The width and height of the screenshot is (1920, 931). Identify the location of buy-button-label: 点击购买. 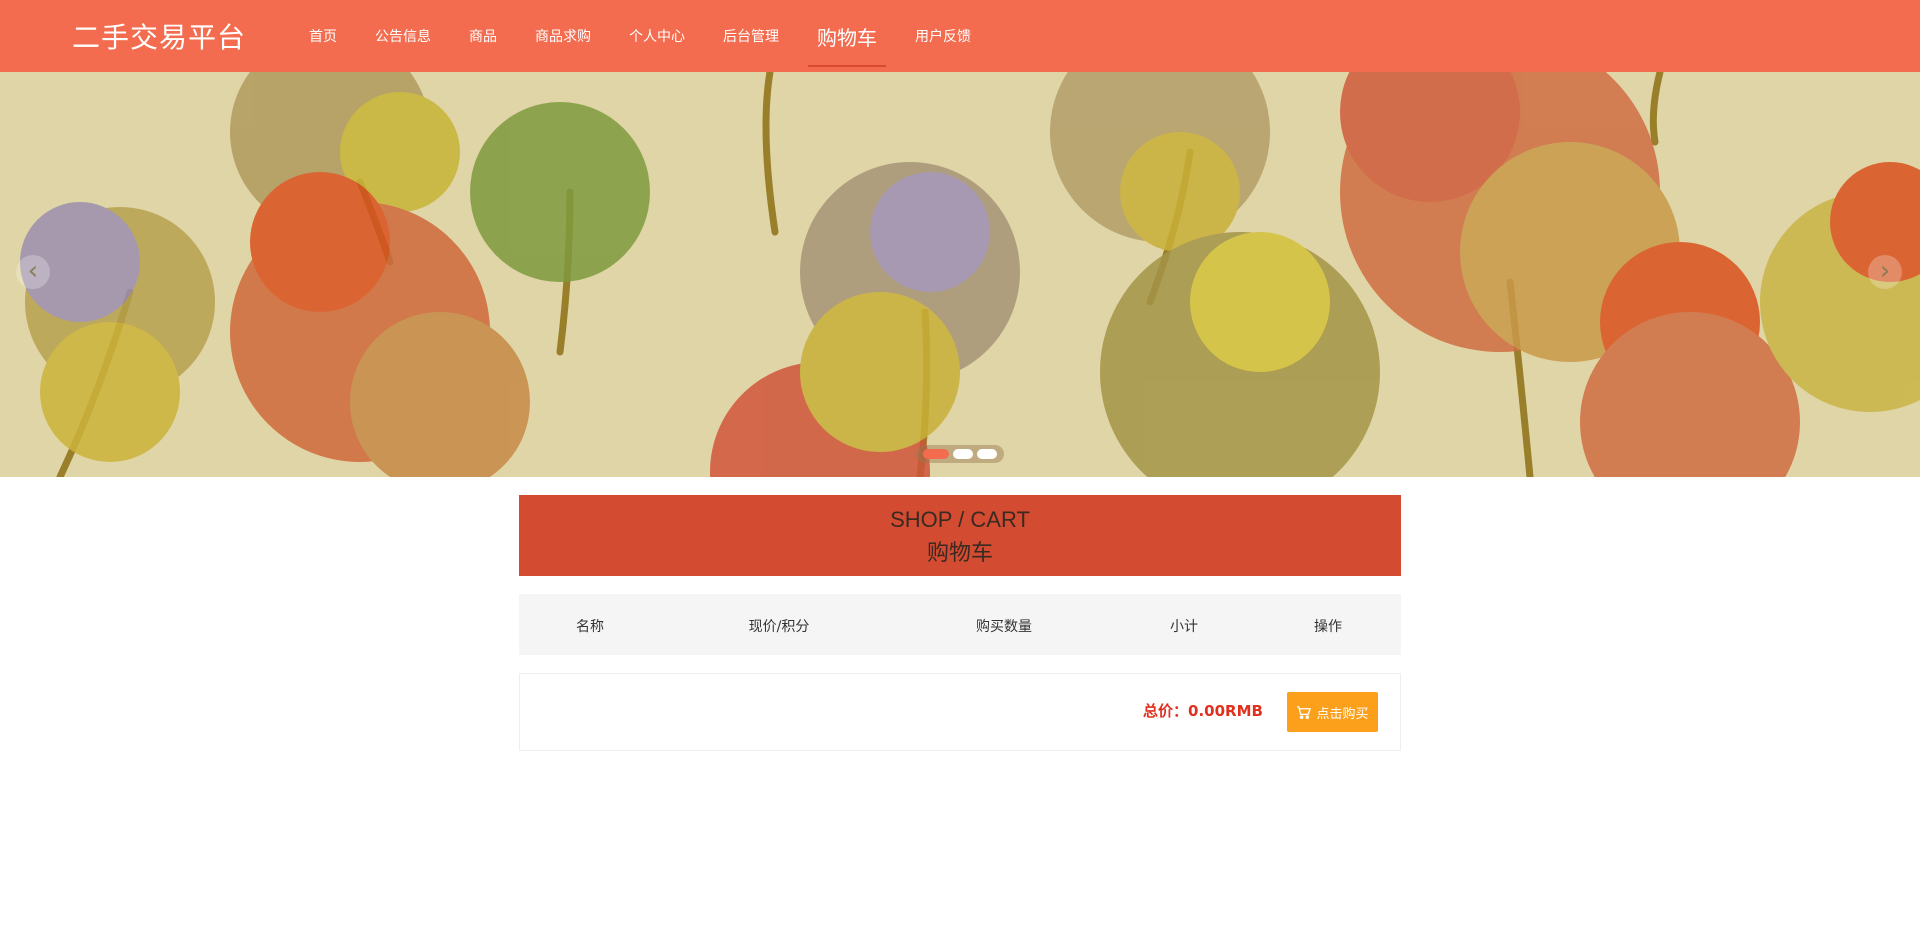
(1342, 714).